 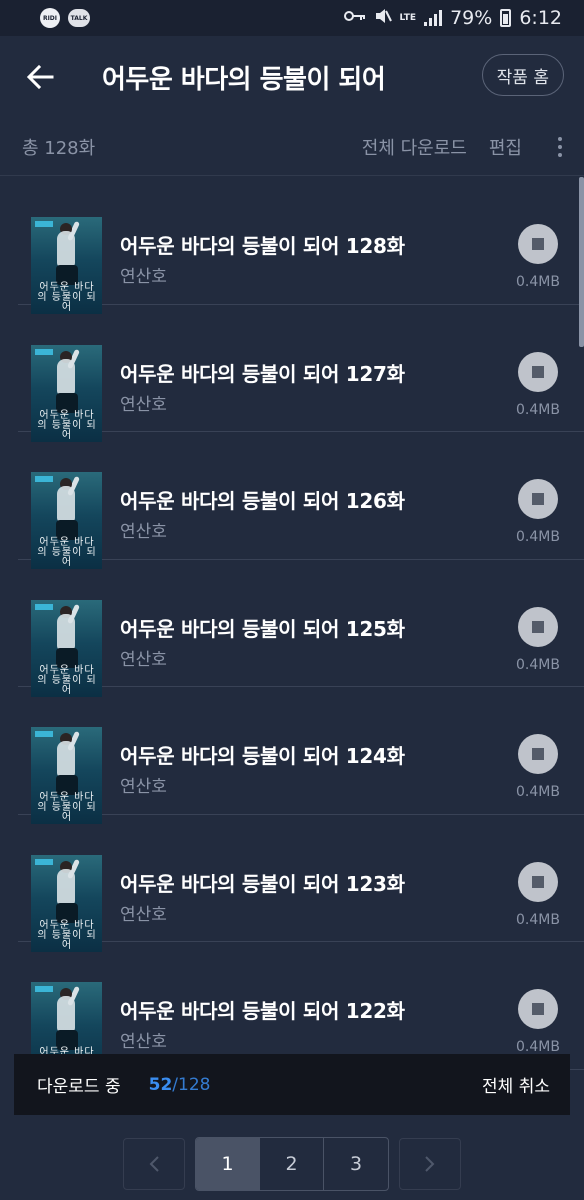 What do you see at coordinates (262, 756) in the screenshot?
I see `episode-title: 어두운 바다의 등불이 되어 124화` at bounding box center [262, 756].